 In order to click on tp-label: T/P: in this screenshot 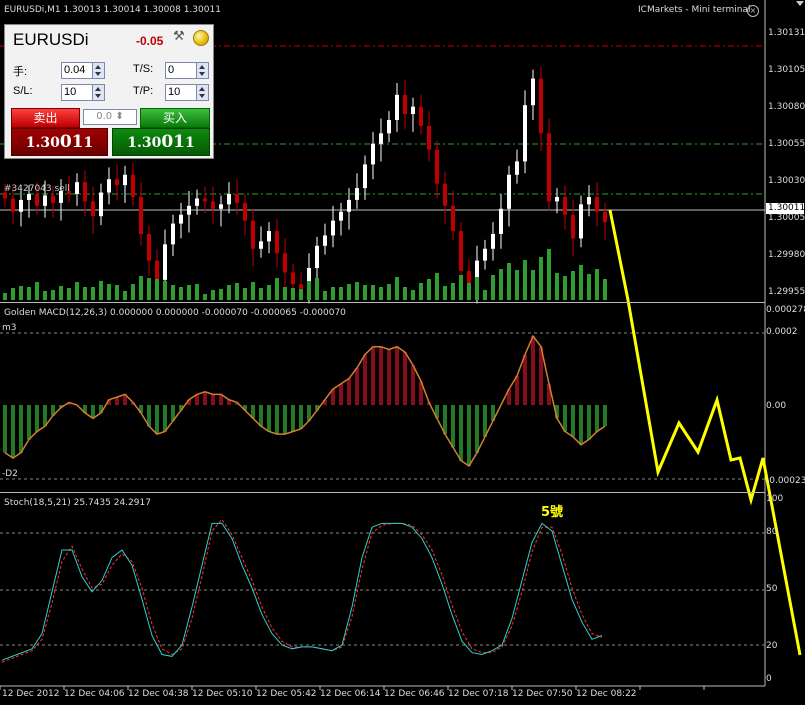, I will do `click(143, 91)`.